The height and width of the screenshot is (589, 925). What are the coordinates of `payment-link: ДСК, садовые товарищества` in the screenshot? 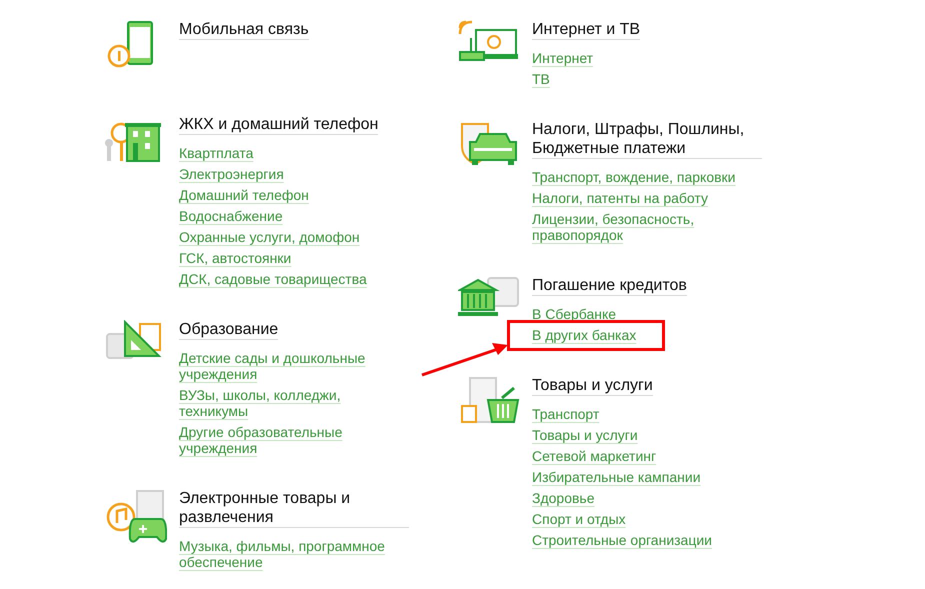 It's located at (273, 279).